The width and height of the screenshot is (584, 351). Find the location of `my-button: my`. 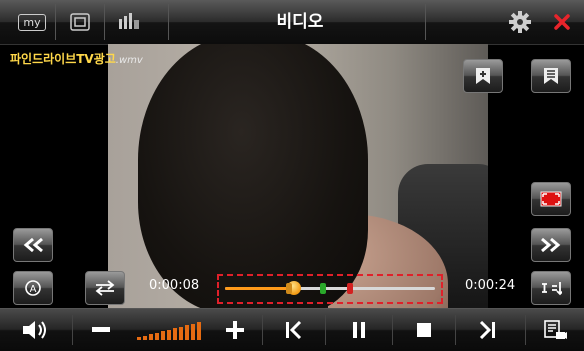

my-button: my is located at coordinates (32, 22).